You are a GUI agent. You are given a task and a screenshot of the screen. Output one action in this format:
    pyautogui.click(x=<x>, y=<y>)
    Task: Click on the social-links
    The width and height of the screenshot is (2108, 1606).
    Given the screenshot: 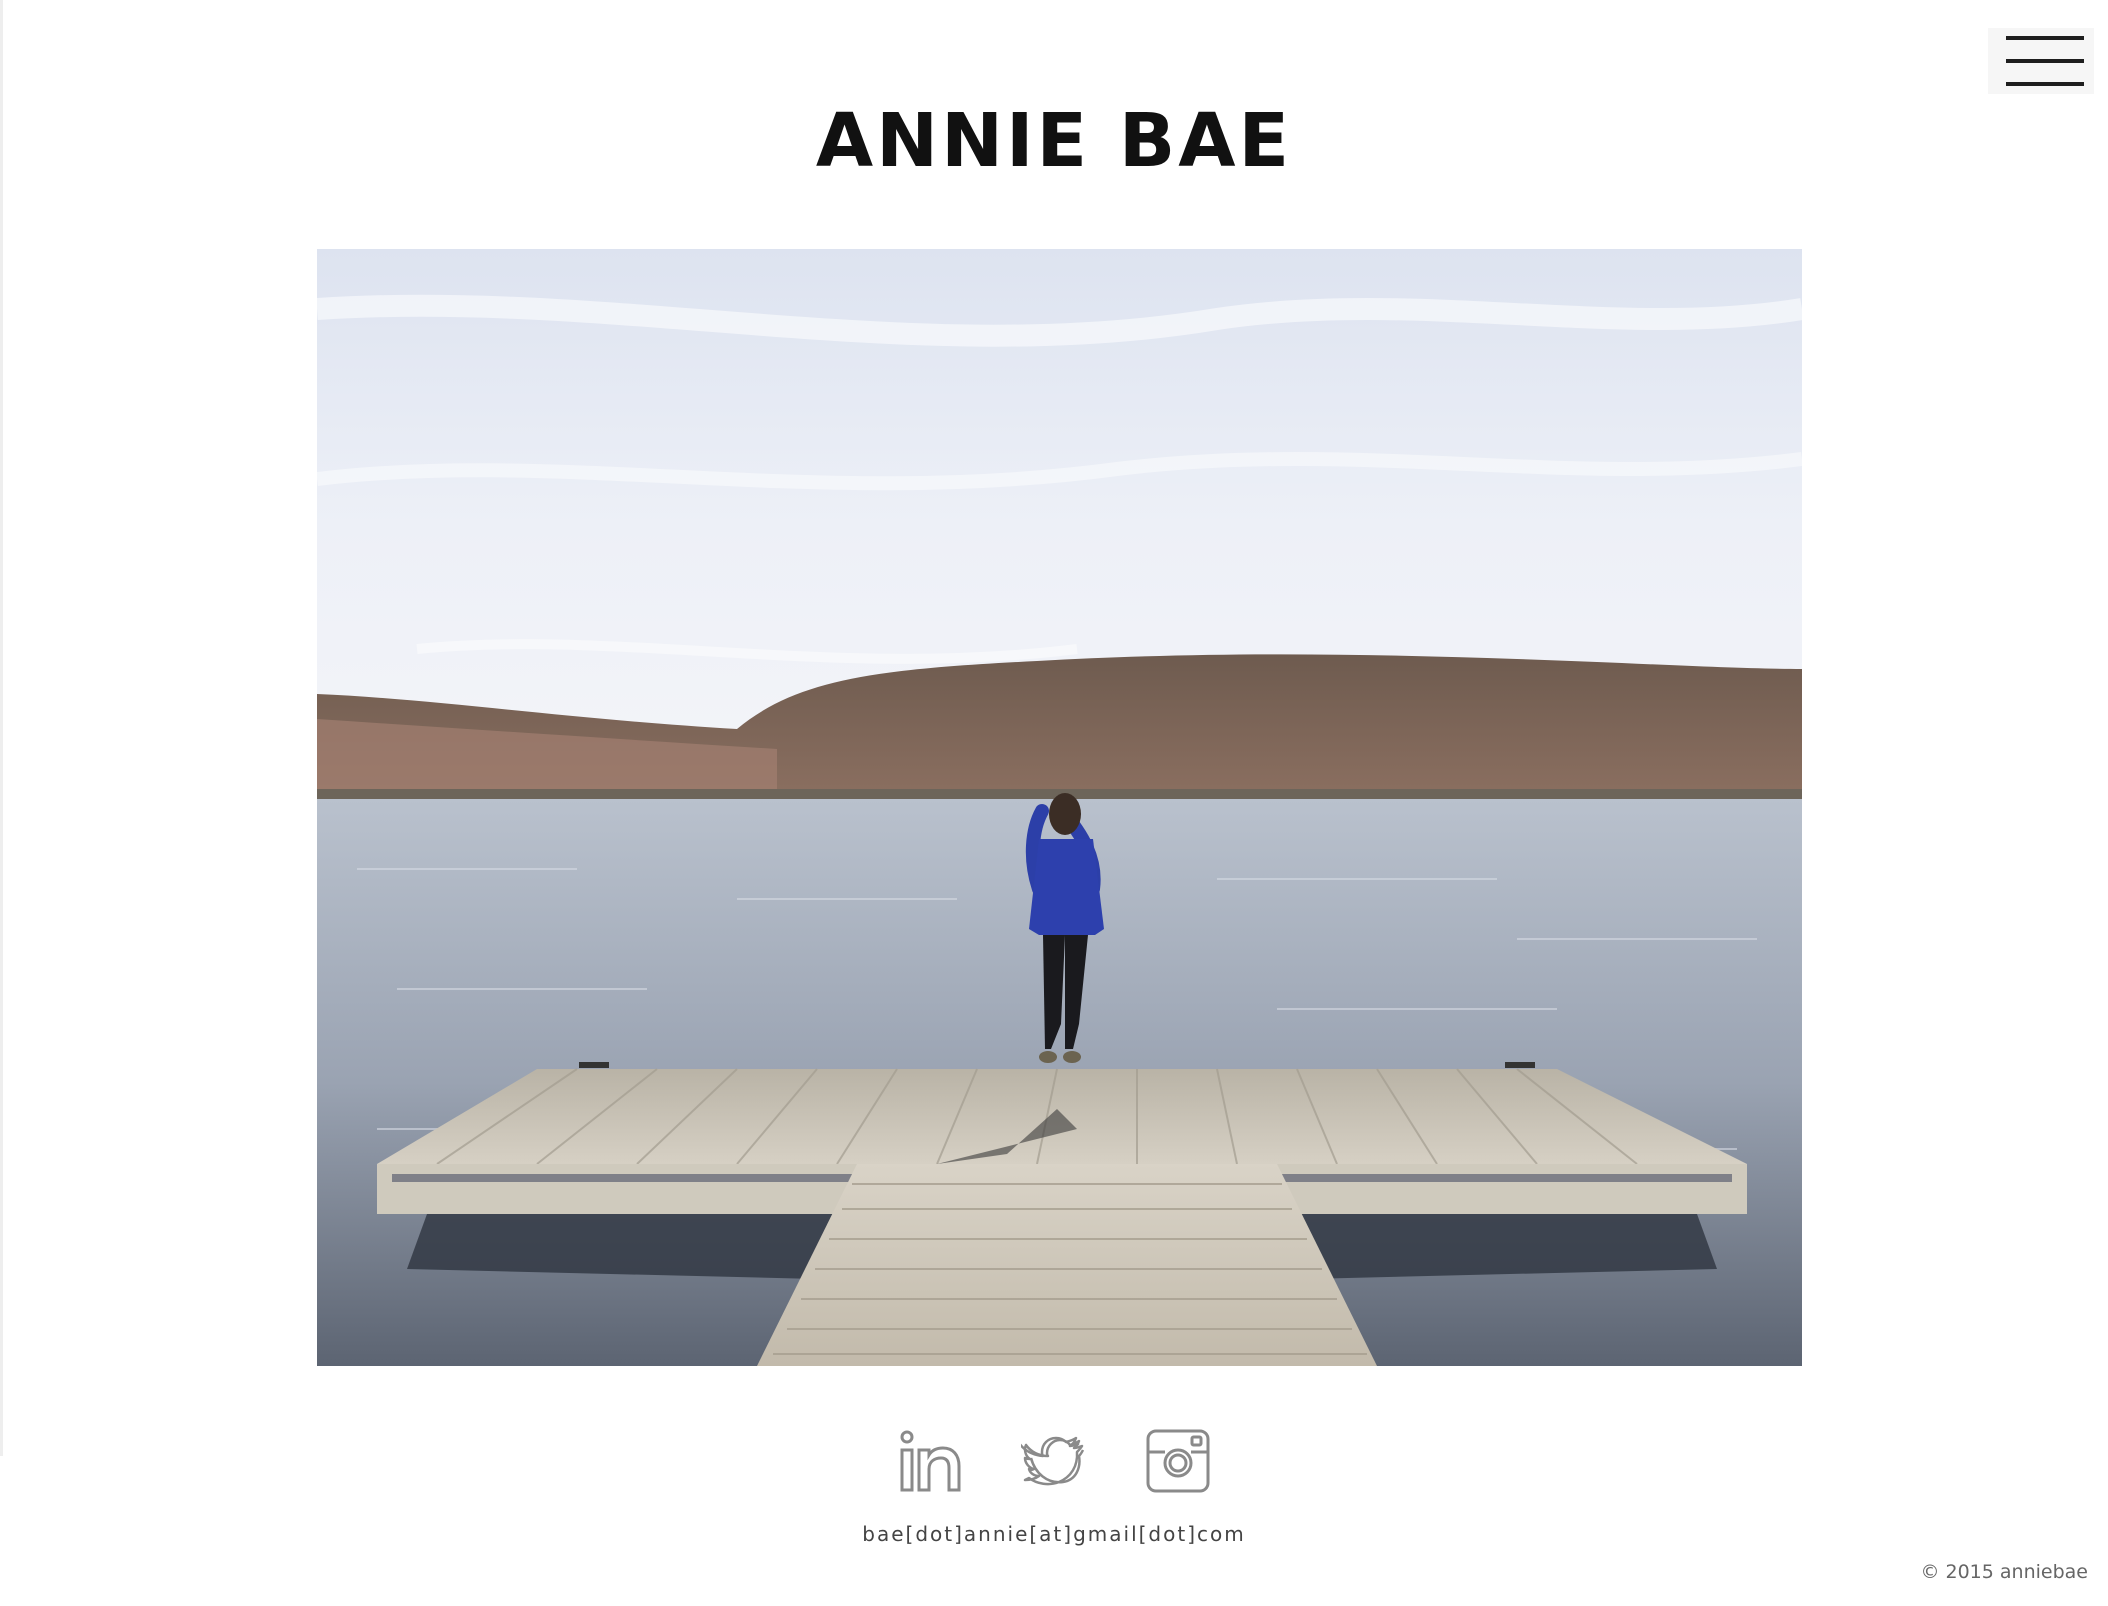 What is the action you would take?
    pyautogui.click(x=1054, y=1461)
    